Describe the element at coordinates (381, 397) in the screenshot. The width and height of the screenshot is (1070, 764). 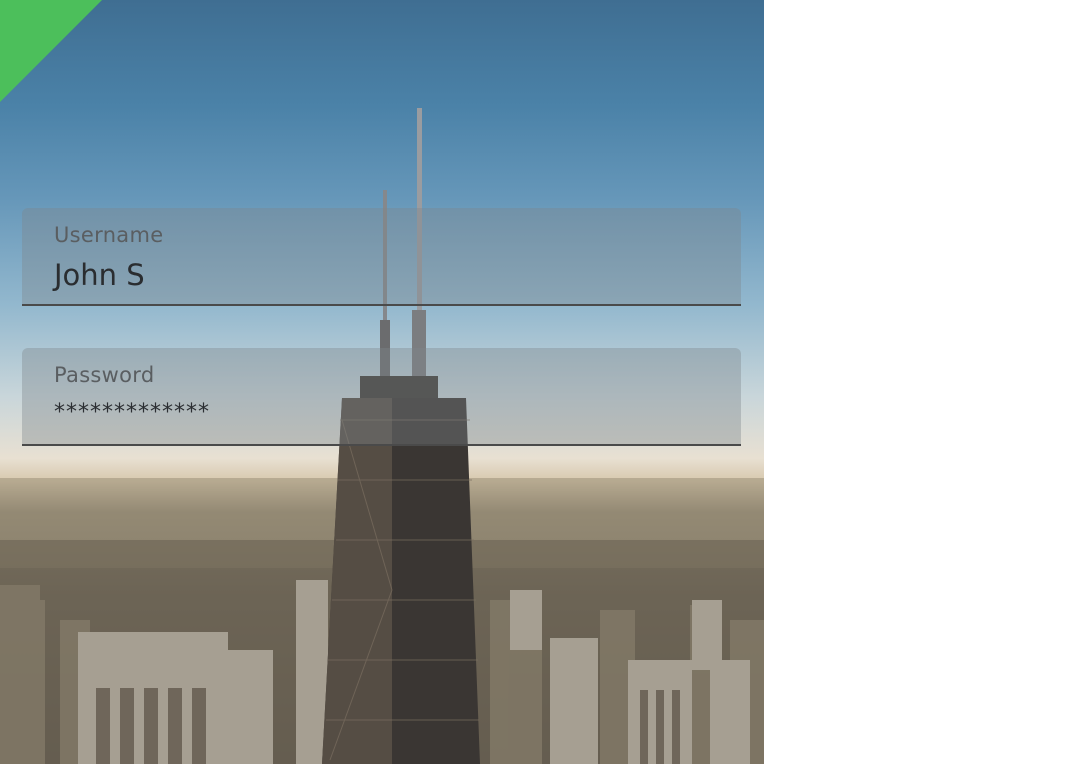
I see `password-field: Password *************` at that location.